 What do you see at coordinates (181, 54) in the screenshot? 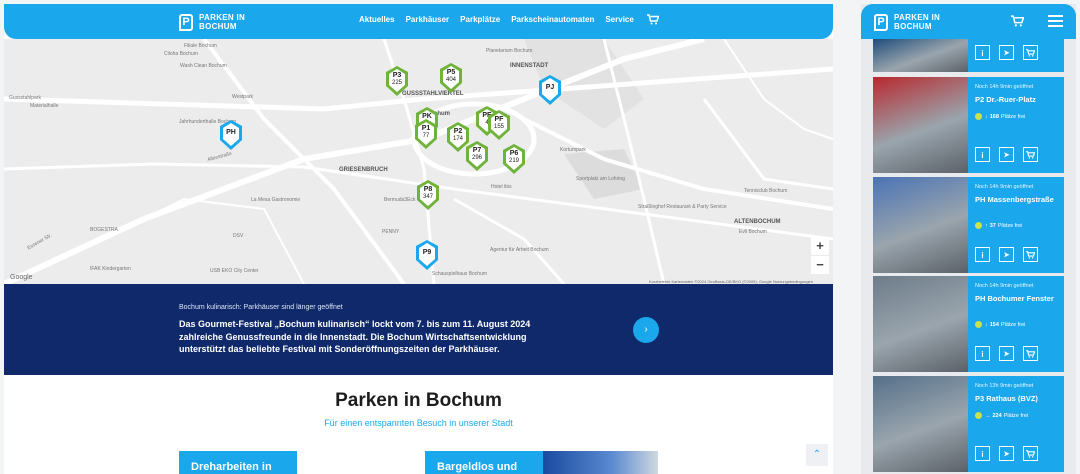
I see `map-label: Ciloha Bochum` at bounding box center [181, 54].